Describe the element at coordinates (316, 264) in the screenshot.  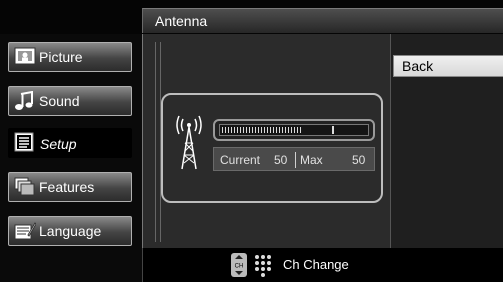
I see `hint-text: Ch Change` at that location.